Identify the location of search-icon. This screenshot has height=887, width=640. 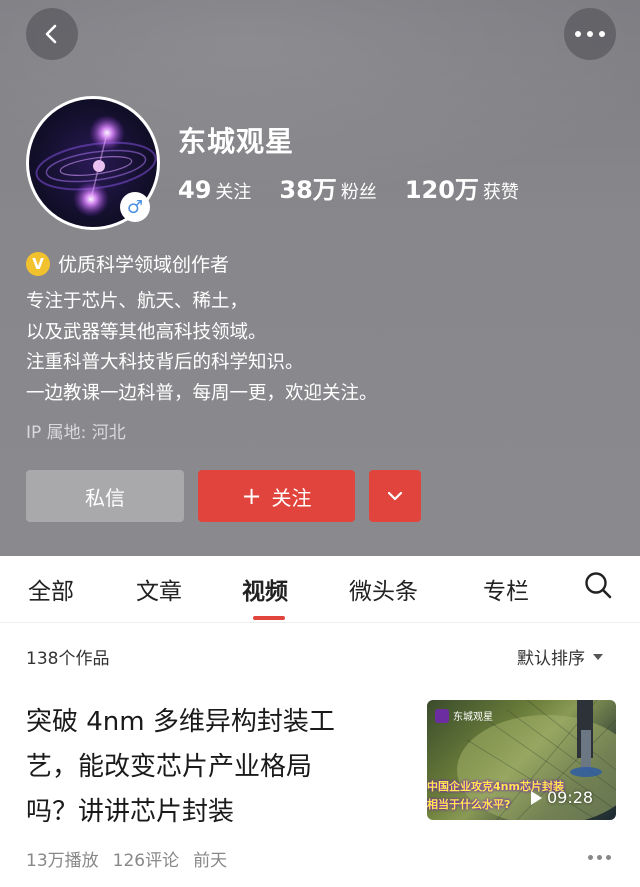
(598, 585).